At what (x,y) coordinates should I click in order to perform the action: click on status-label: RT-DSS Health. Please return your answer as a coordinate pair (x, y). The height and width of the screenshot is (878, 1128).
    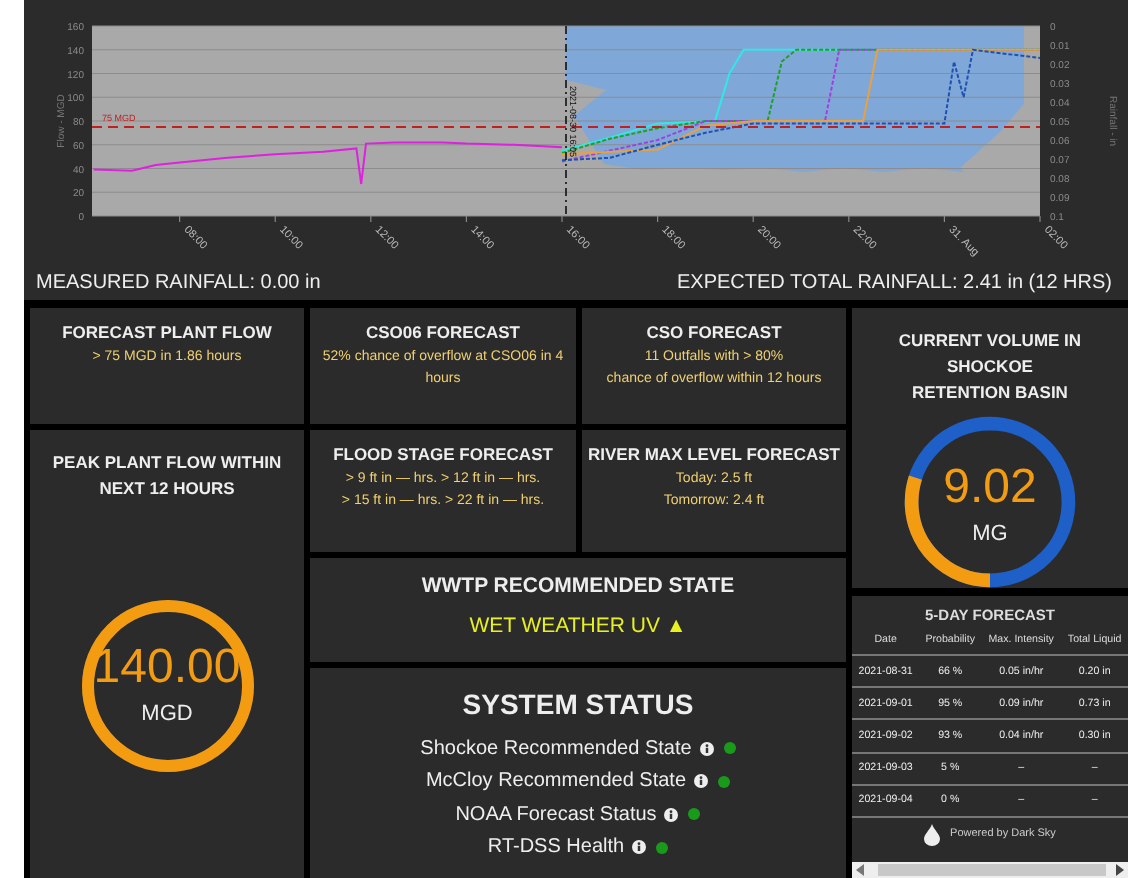
    Looking at the image, I should click on (556, 847).